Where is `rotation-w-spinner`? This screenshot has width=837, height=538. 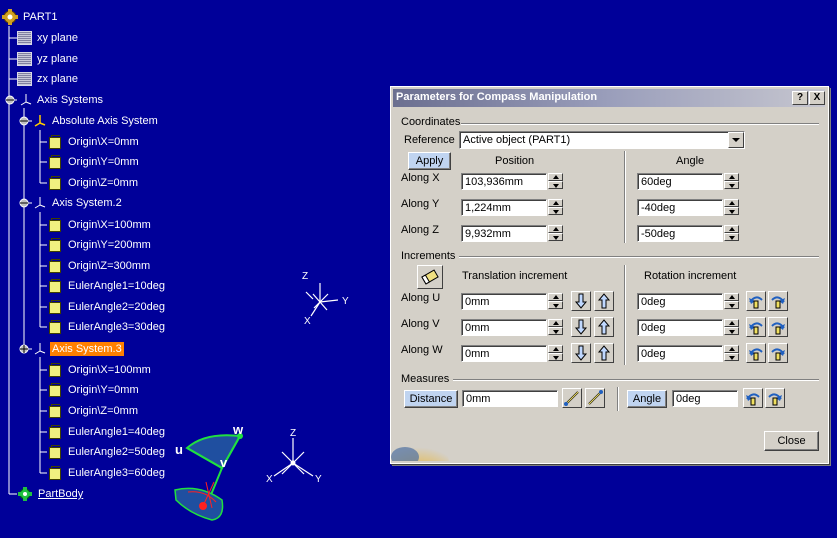 rotation-w-spinner is located at coordinates (731, 353).